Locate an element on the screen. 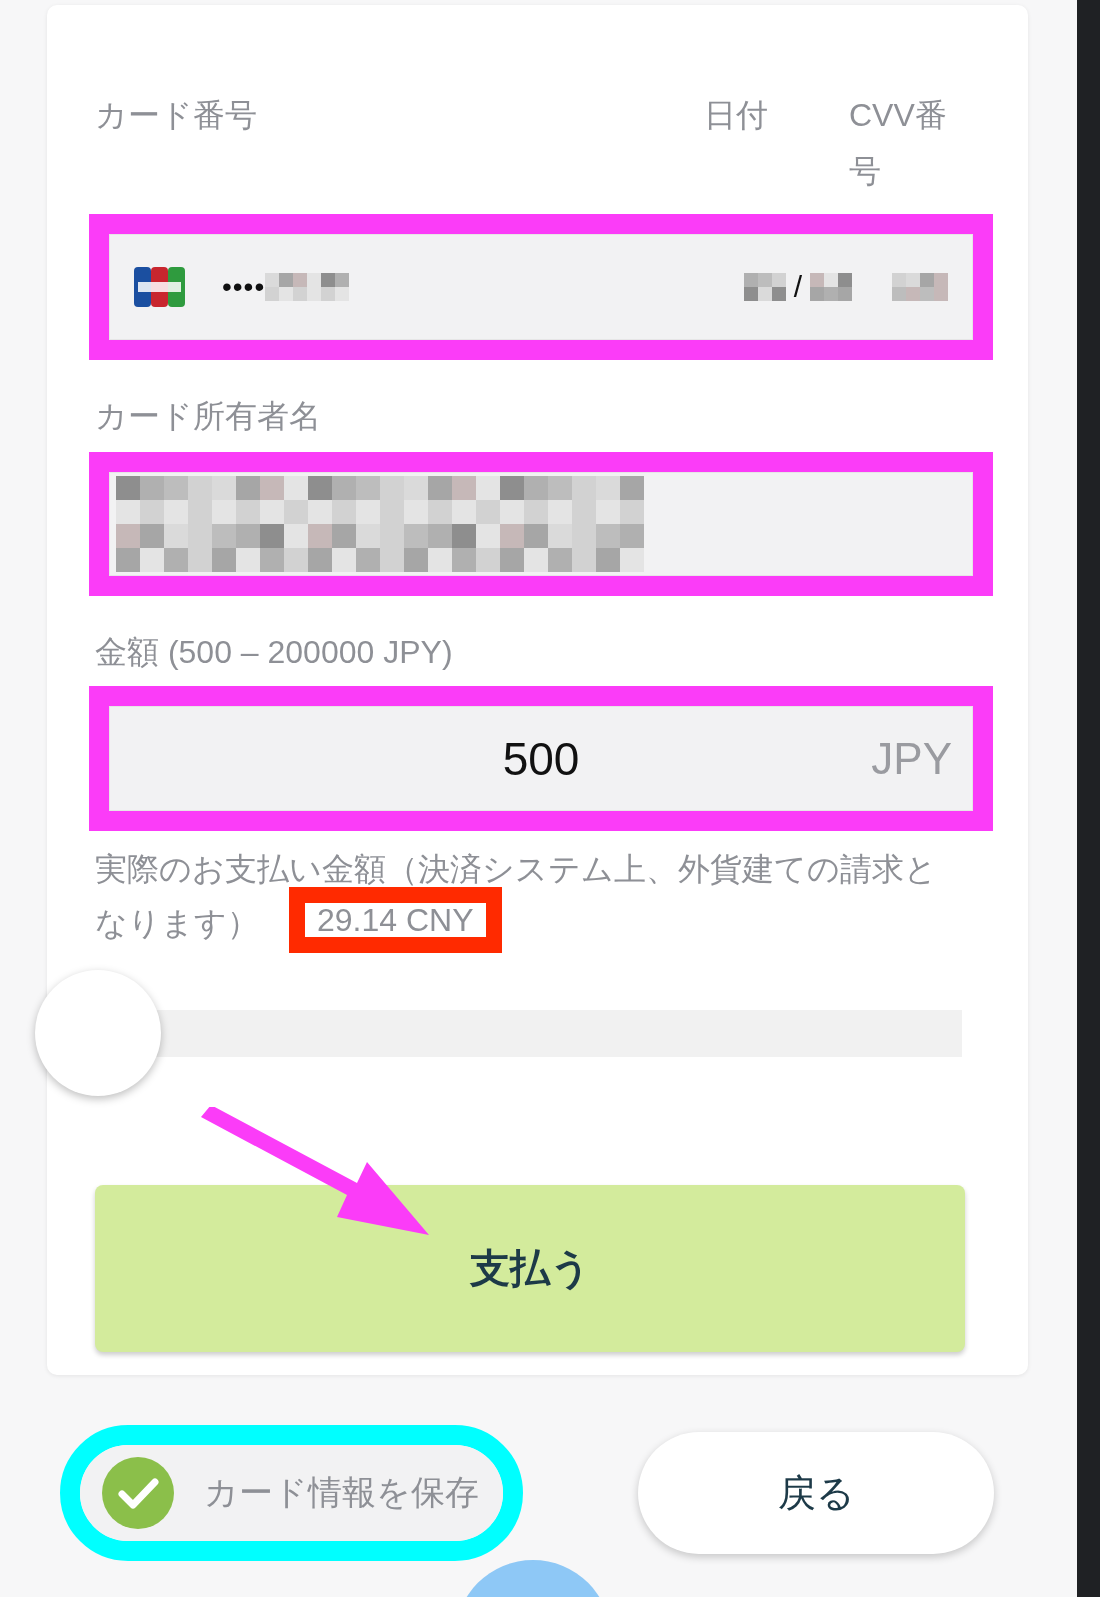 The height and width of the screenshot is (1597, 1100). card-brand-icon is located at coordinates (160, 287).